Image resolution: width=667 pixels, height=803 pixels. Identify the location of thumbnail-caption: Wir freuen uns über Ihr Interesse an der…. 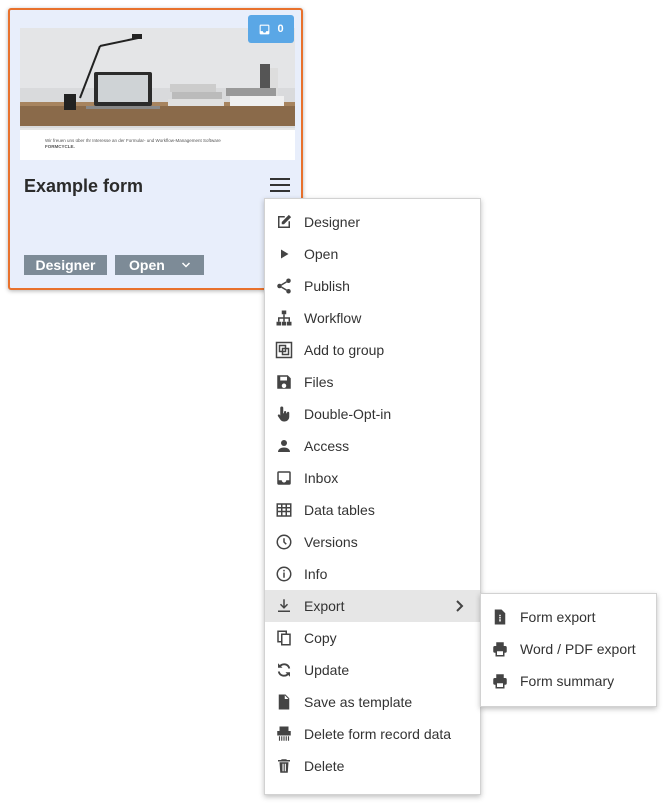
(165, 144).